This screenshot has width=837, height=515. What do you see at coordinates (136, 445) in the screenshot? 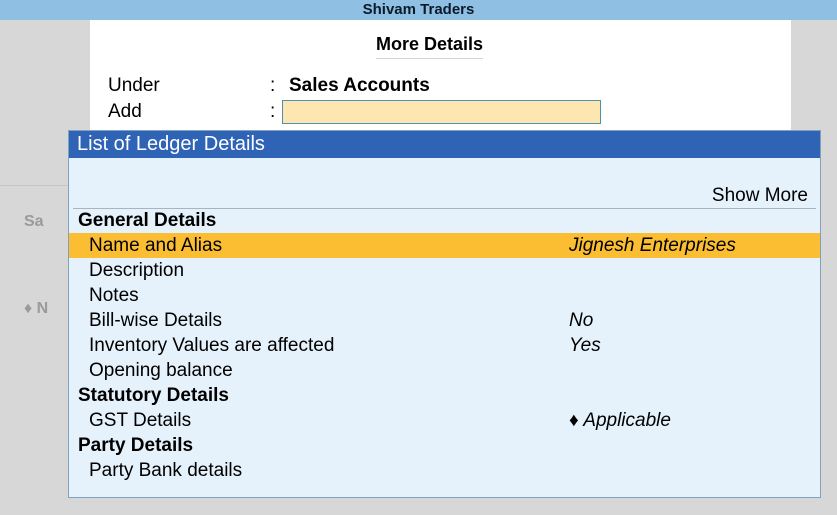
I see `section-party-details: Party Details` at bounding box center [136, 445].